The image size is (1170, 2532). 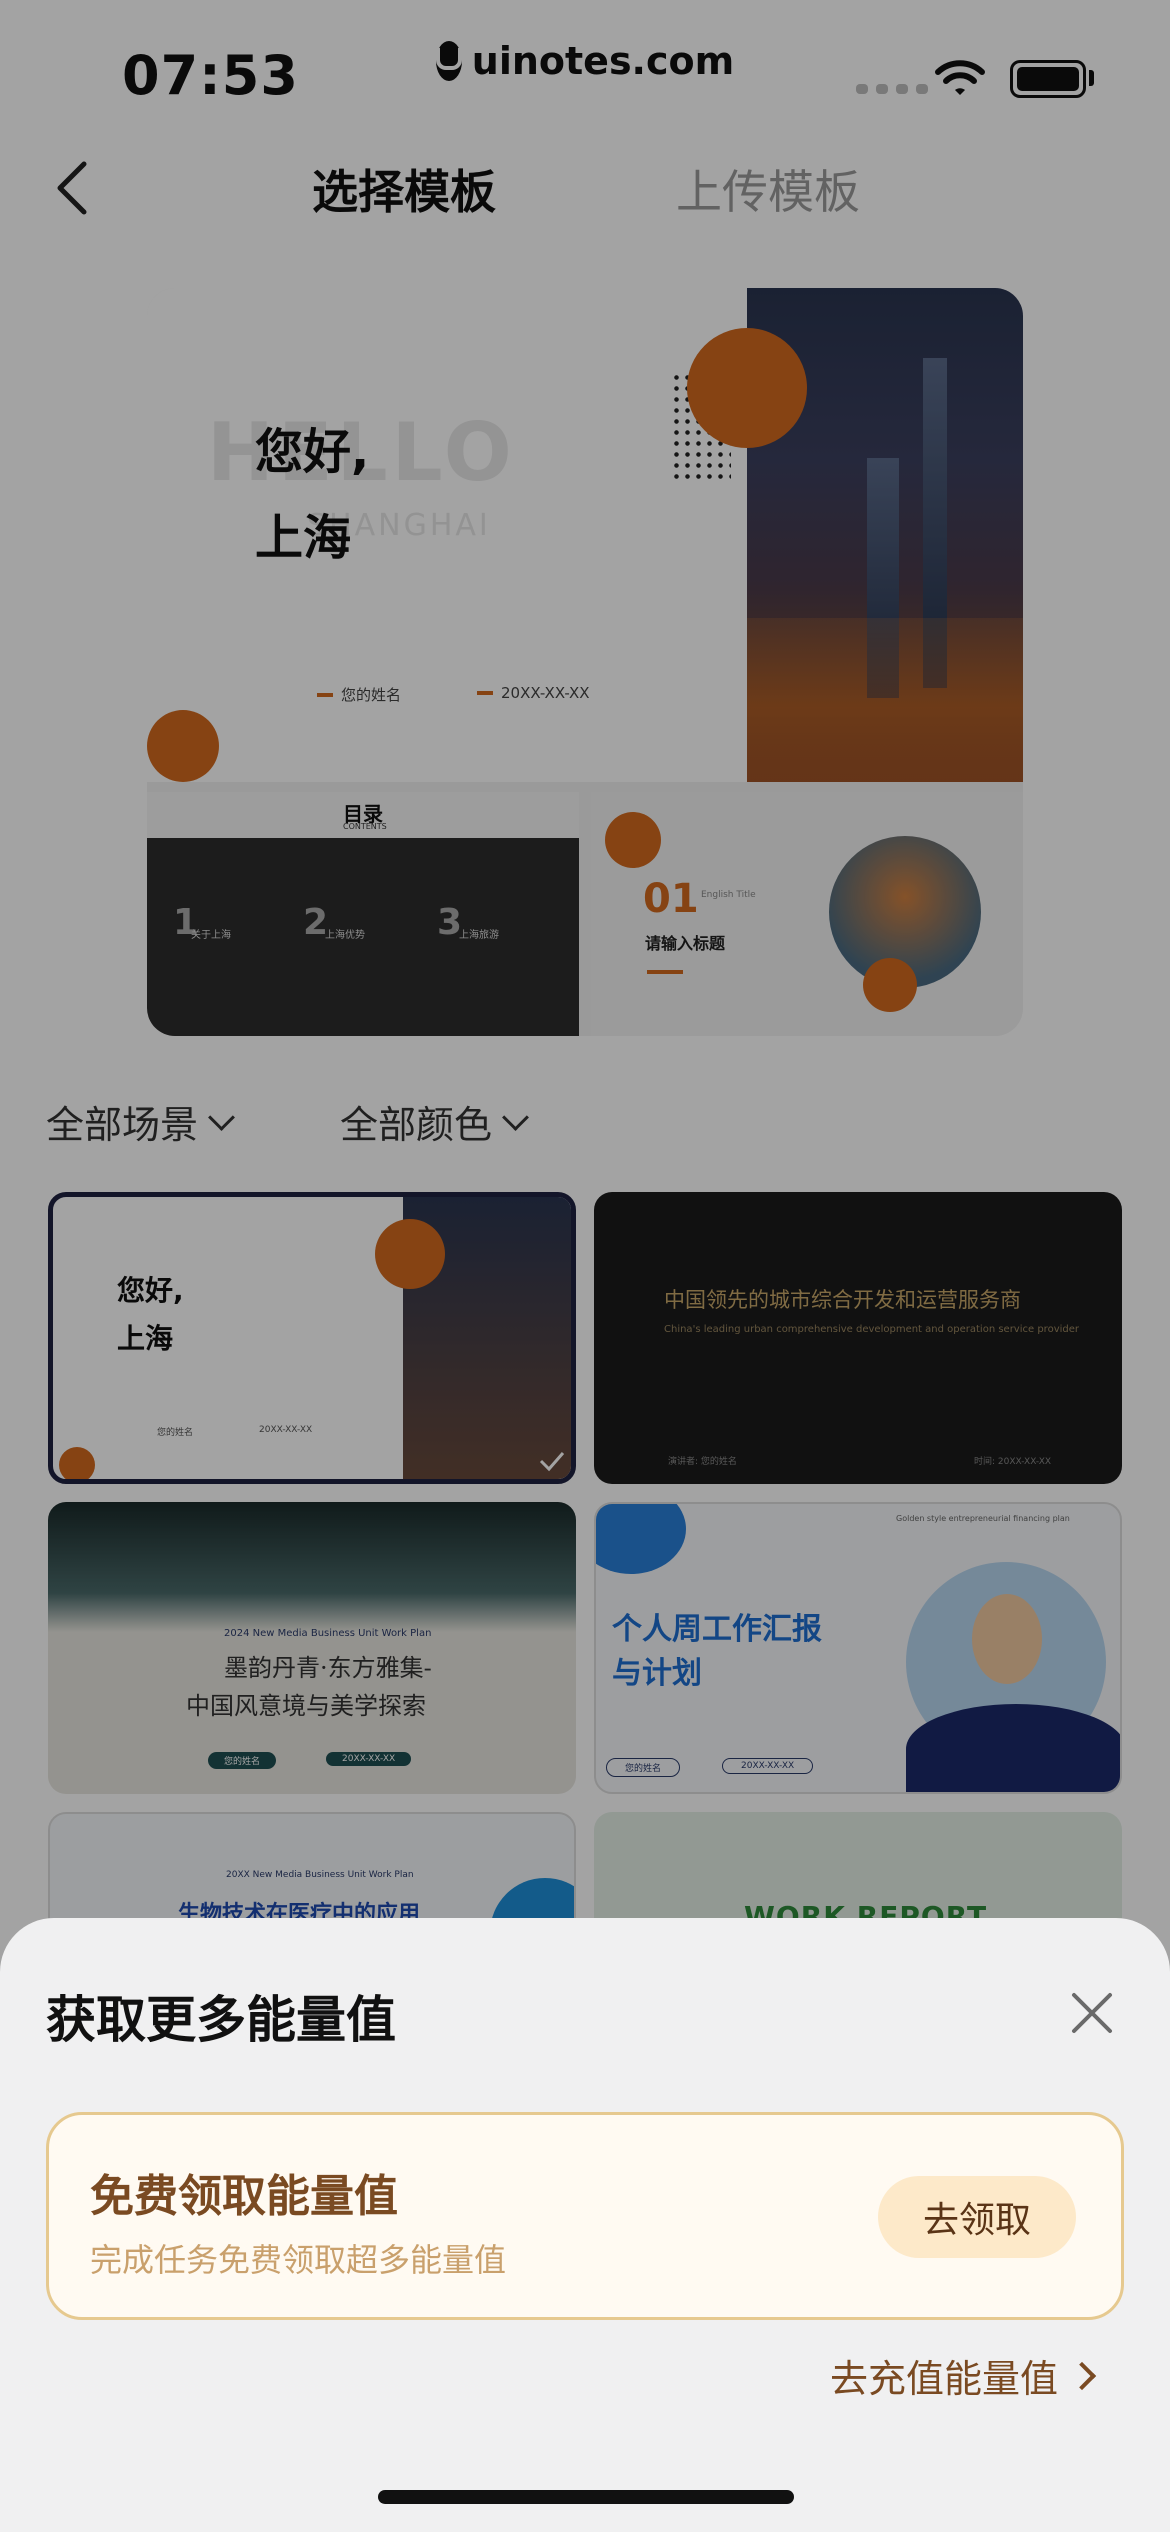 I want to click on chevron-right-icon, so click(x=1082, y=2375).